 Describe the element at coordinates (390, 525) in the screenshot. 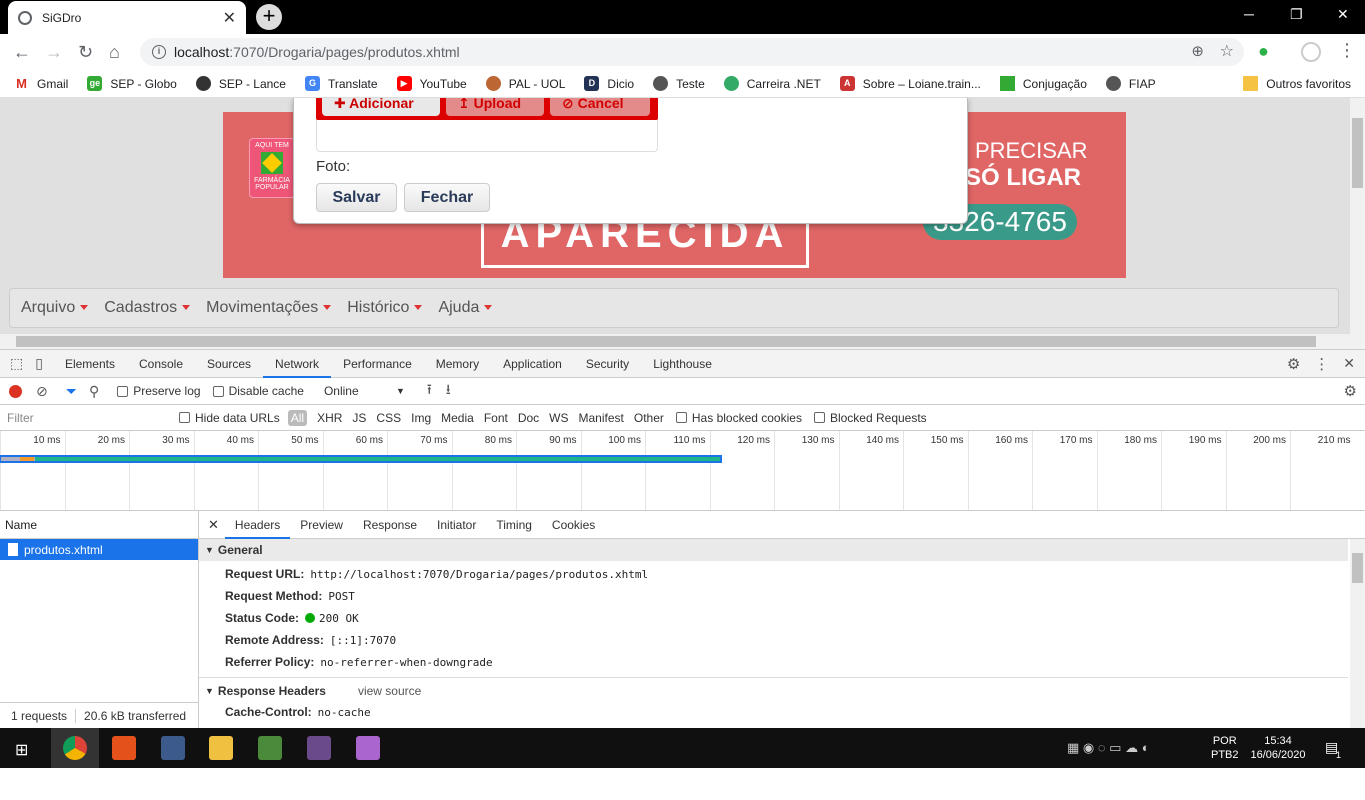

I see `detail-tab-response: Response` at that location.